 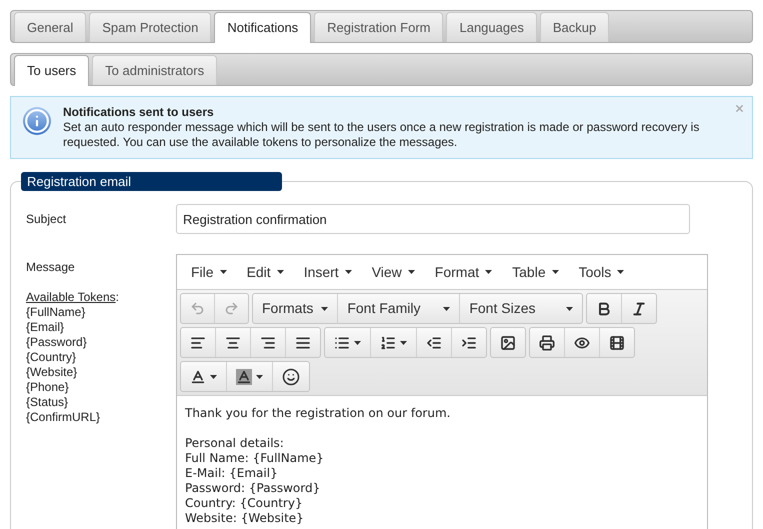 What do you see at coordinates (521, 308) in the screenshot?
I see `format-dropdown: Font Sizes` at bounding box center [521, 308].